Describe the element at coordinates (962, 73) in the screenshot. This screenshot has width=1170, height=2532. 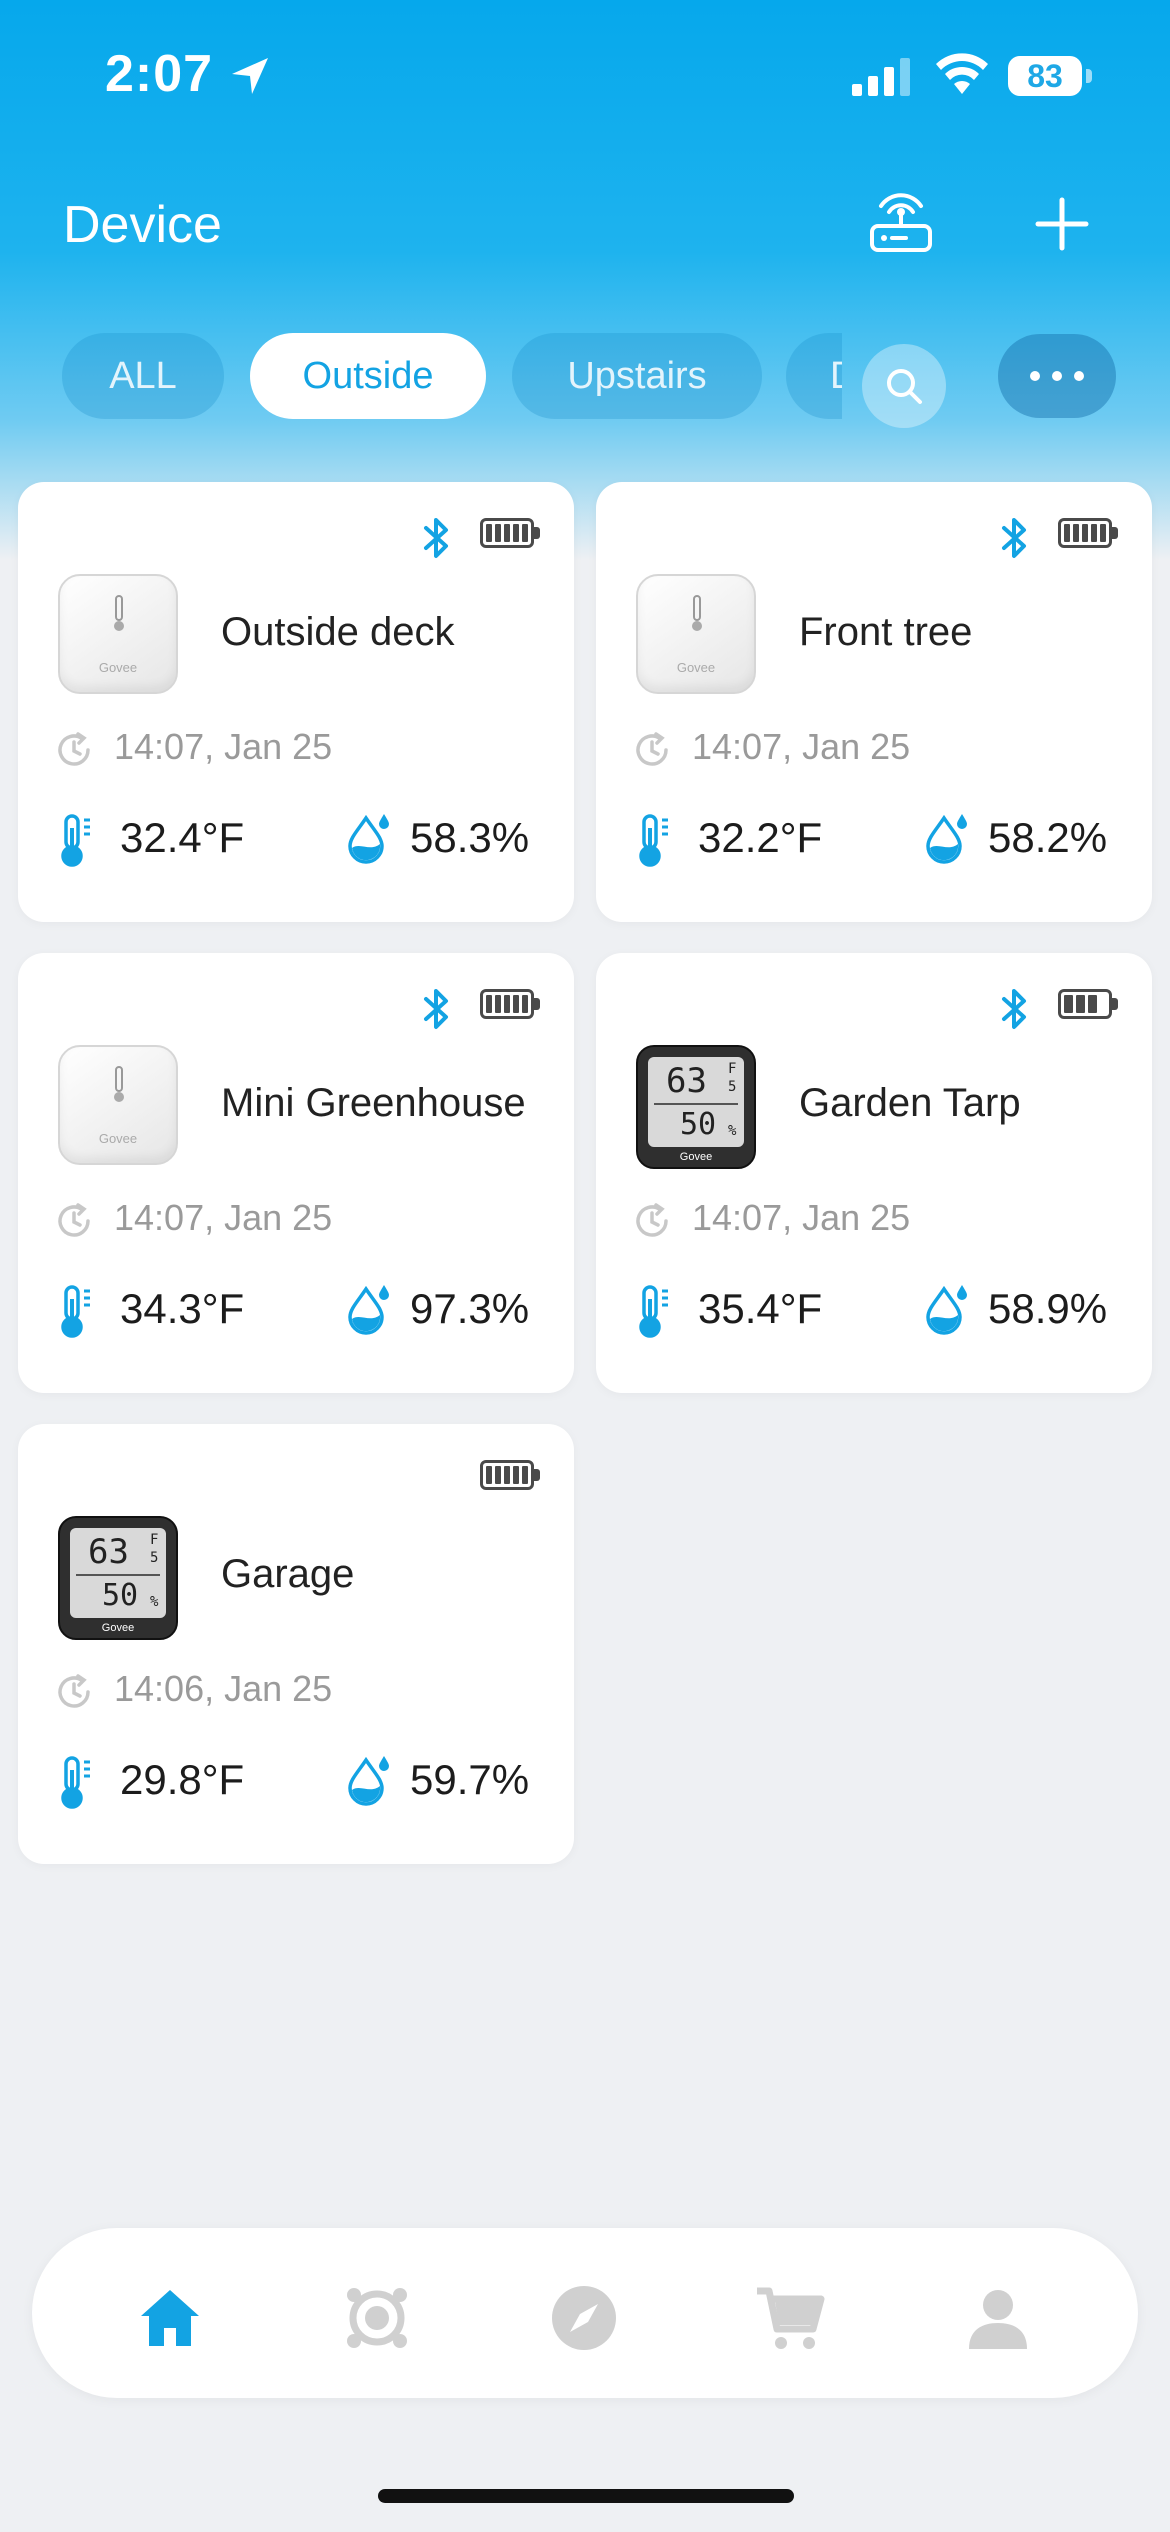
I see `wifi-icon` at that location.